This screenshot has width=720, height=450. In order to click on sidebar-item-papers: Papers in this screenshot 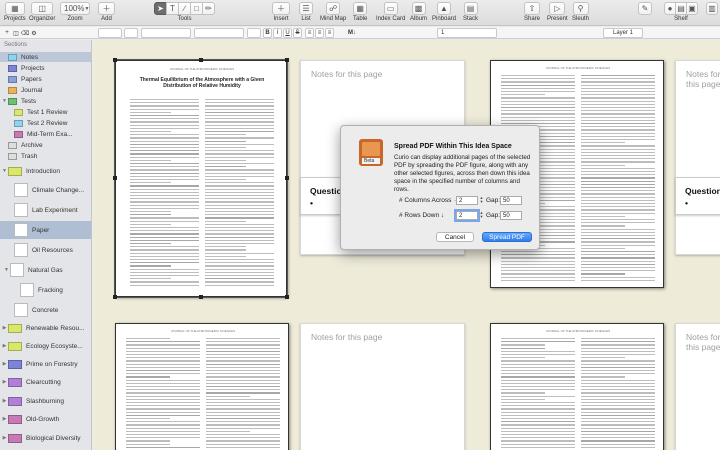, I will do `click(46, 79)`.